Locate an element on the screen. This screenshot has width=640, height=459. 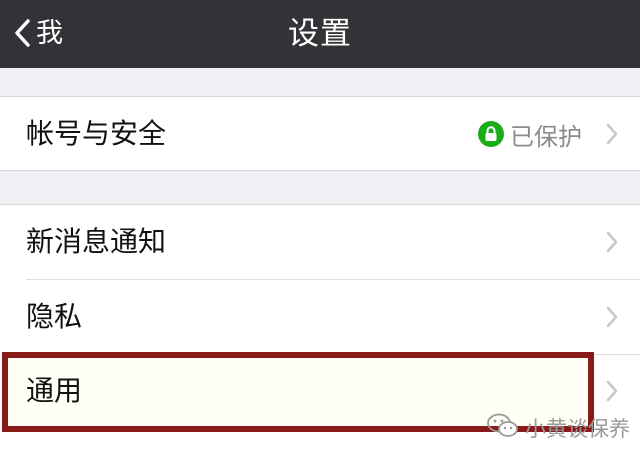
settings-item-label: 新消息通知 is located at coordinates (96, 241).